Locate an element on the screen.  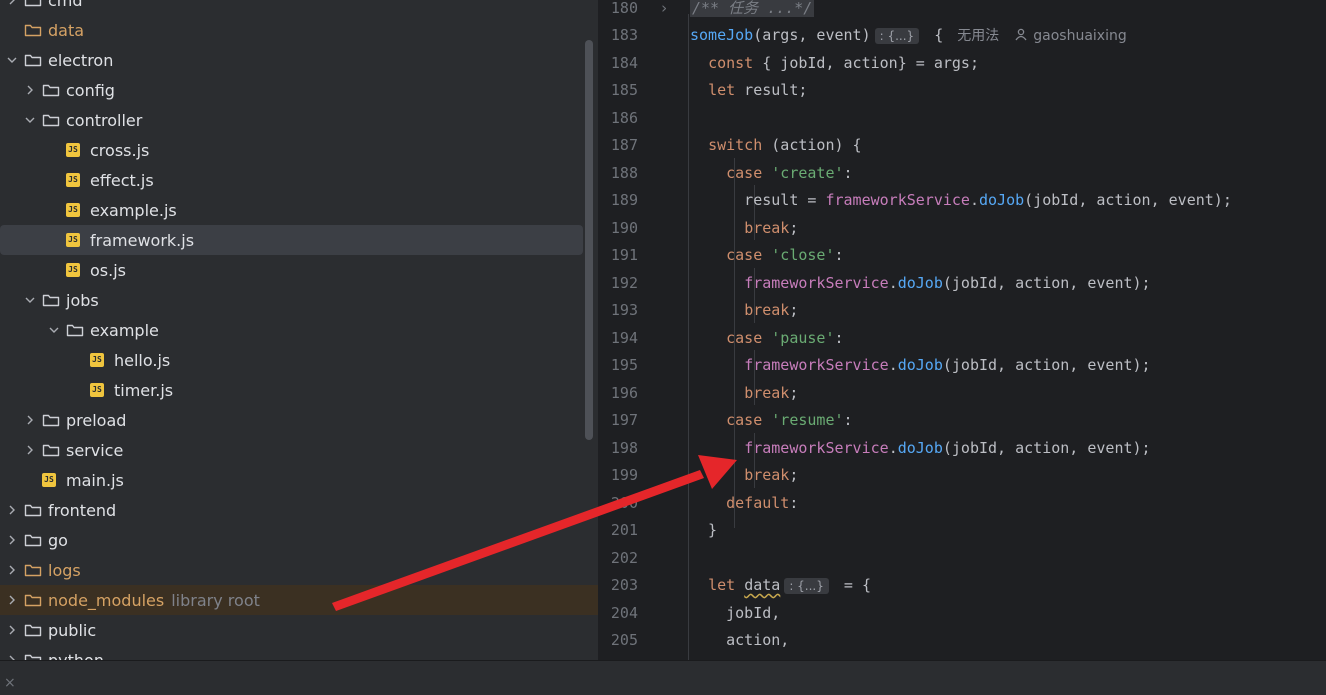
tree-folder-jobs: jobs is located at coordinates (299, 300).